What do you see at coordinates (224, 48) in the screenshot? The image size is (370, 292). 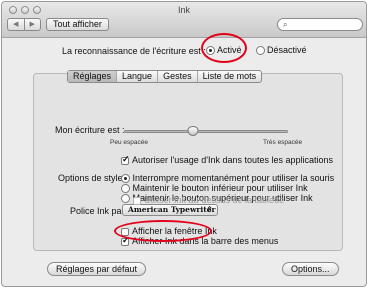 I see `highlight-circle-active` at bounding box center [224, 48].